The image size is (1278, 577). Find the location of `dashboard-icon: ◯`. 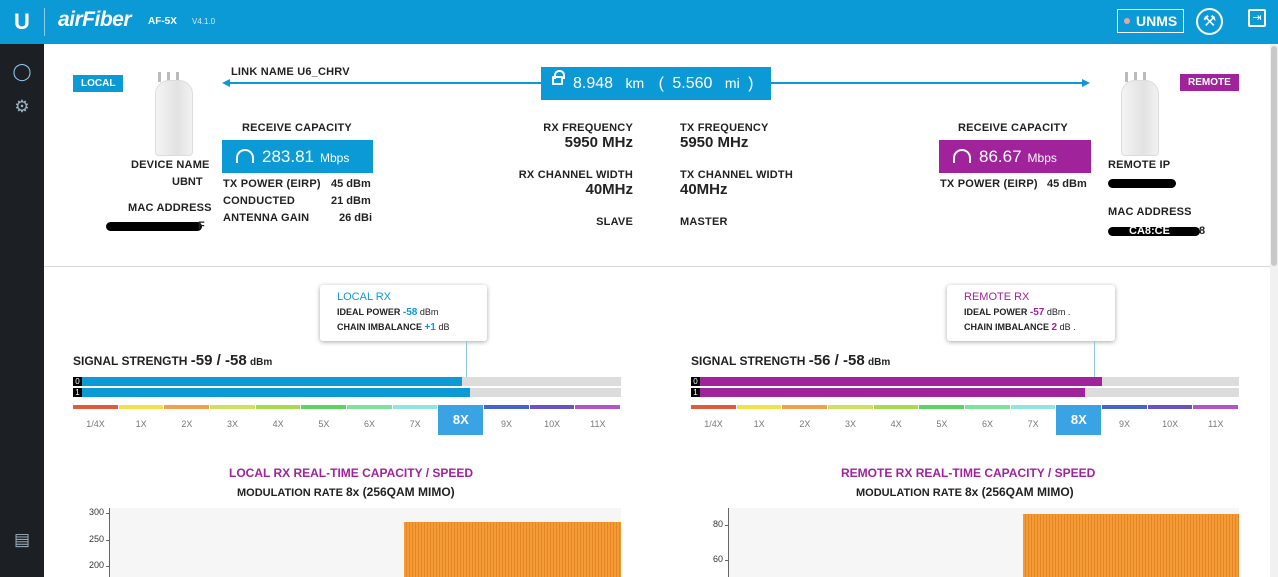

dashboard-icon: ◯ is located at coordinates (22, 72).